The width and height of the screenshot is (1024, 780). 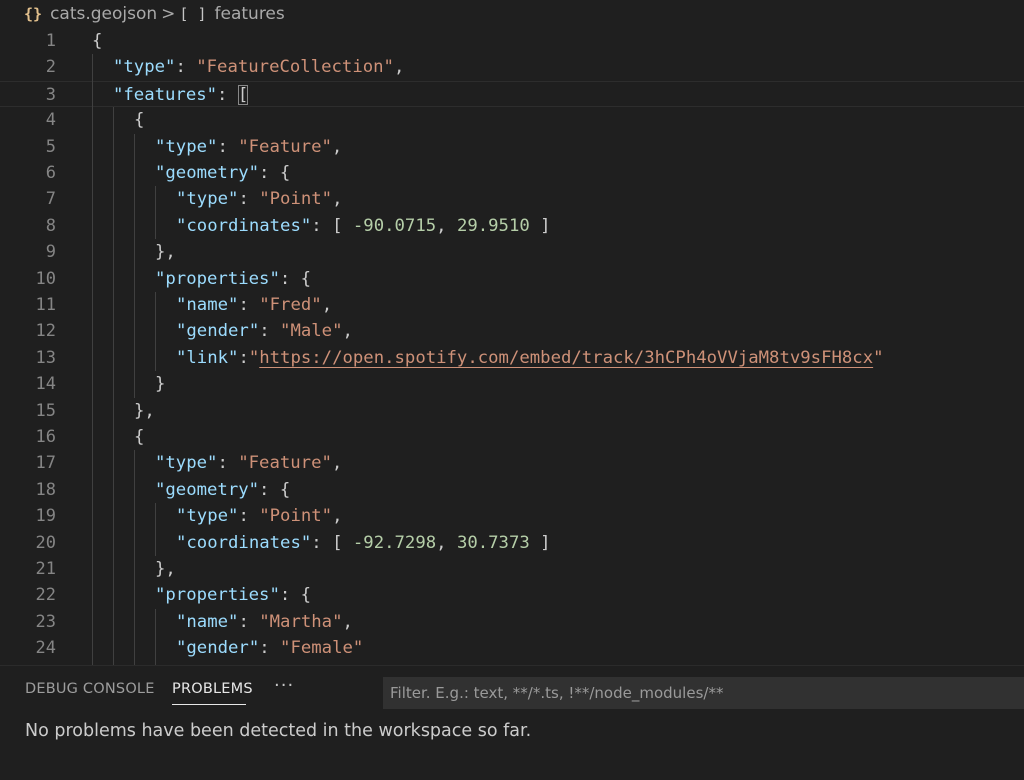 I want to click on code-line: 7 "type": "Point",, so click(x=512, y=199).